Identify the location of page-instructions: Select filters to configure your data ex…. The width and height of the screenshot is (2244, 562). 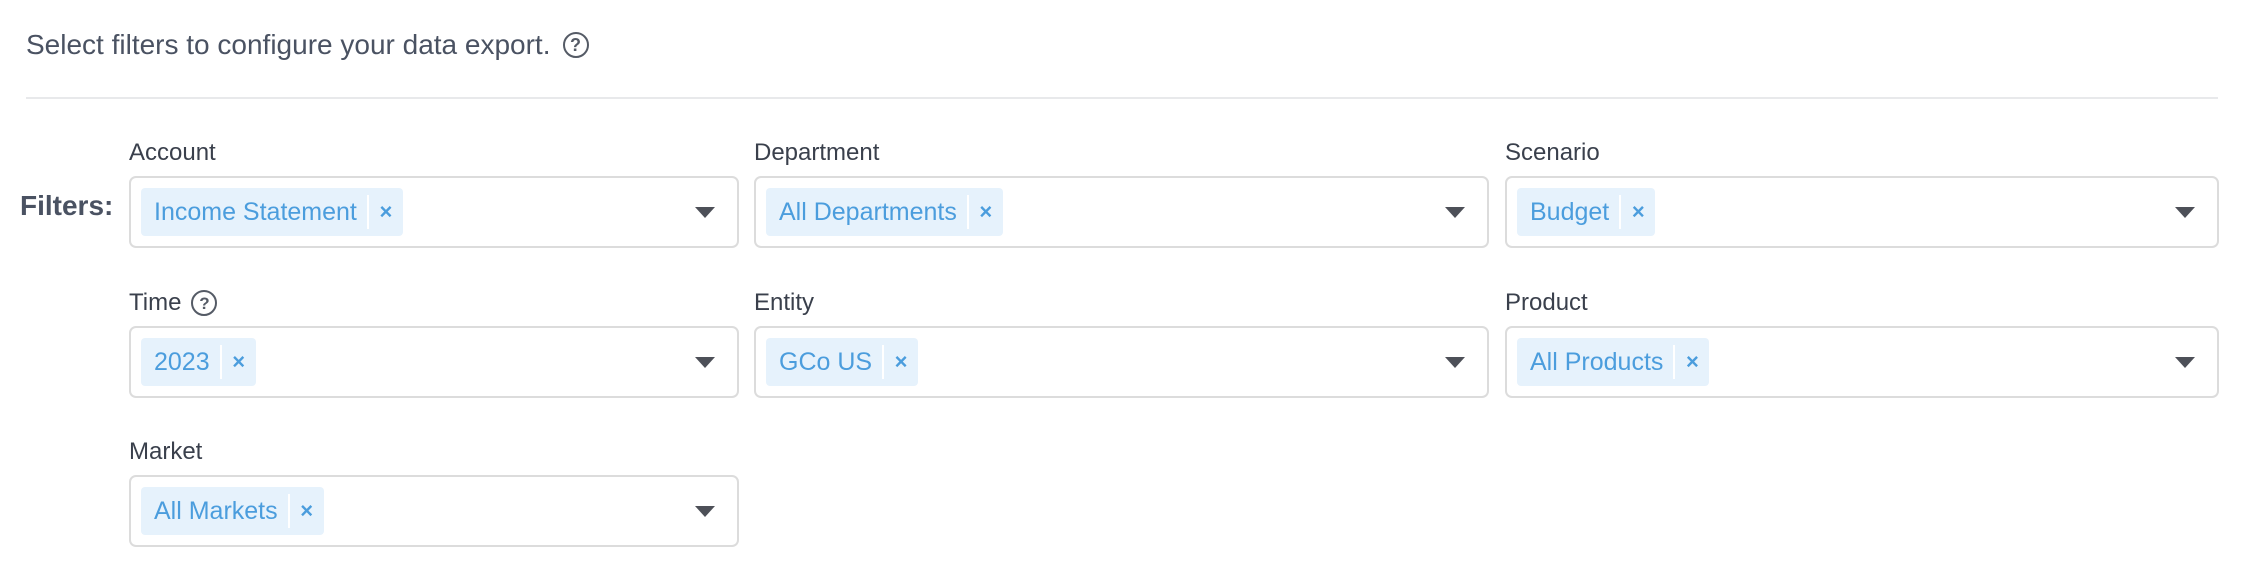
(307, 45).